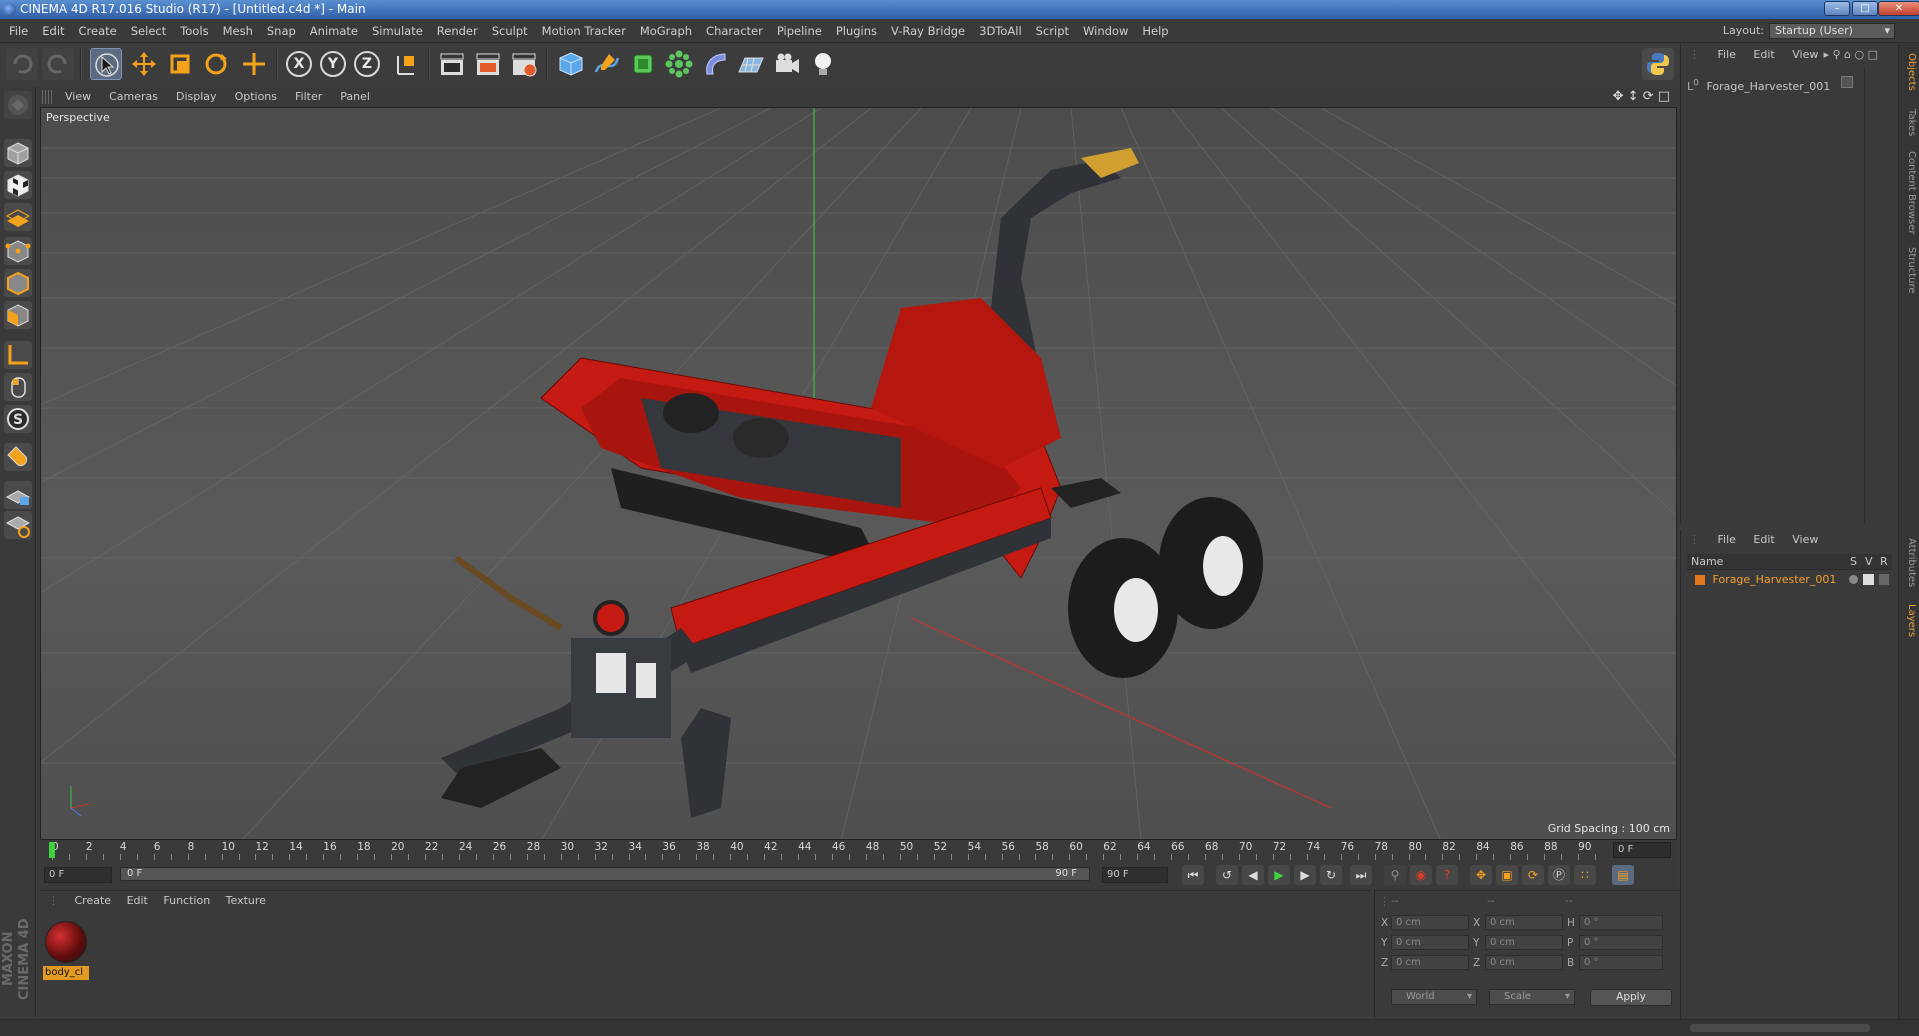 This screenshot has height=1036, width=1919. What do you see at coordinates (18, 419) in the screenshot?
I see `snapping-button: S` at bounding box center [18, 419].